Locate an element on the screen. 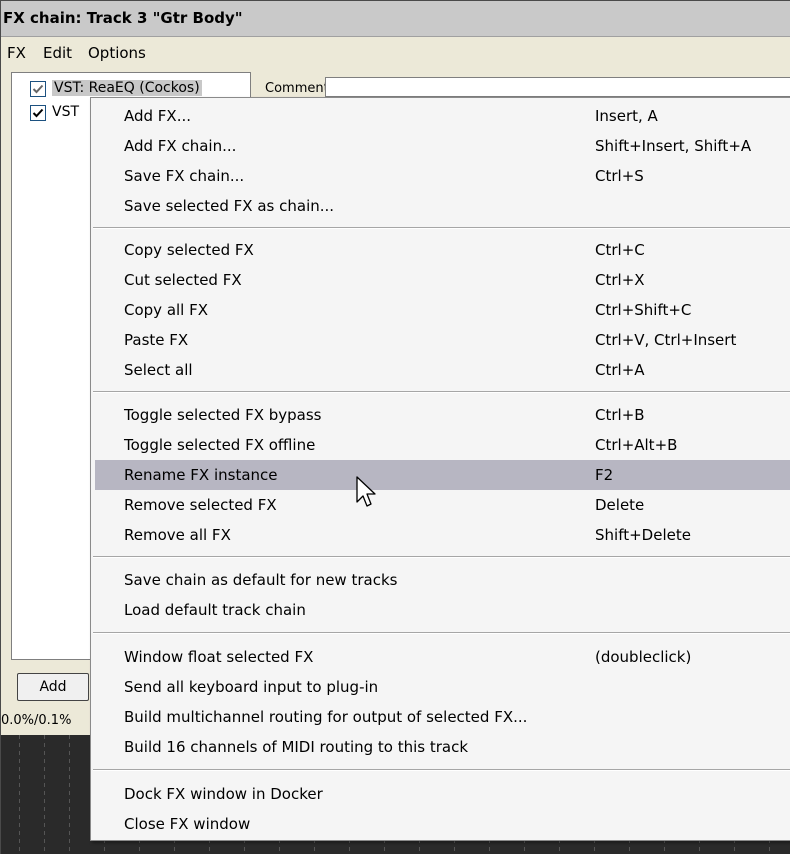 This screenshot has width=790, height=854. menu-item-save-fx-chain: Save FX chain... Ctrl+S is located at coordinates (442, 176).